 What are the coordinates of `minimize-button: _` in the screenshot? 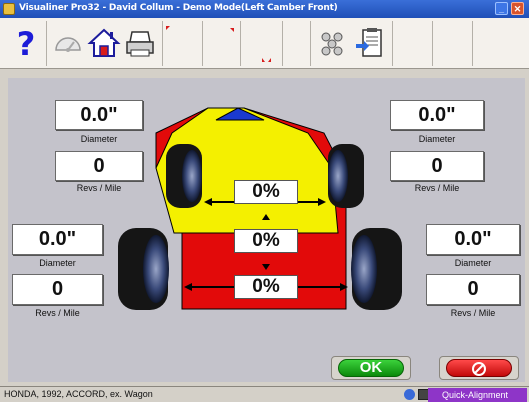 It's located at (501, 8).